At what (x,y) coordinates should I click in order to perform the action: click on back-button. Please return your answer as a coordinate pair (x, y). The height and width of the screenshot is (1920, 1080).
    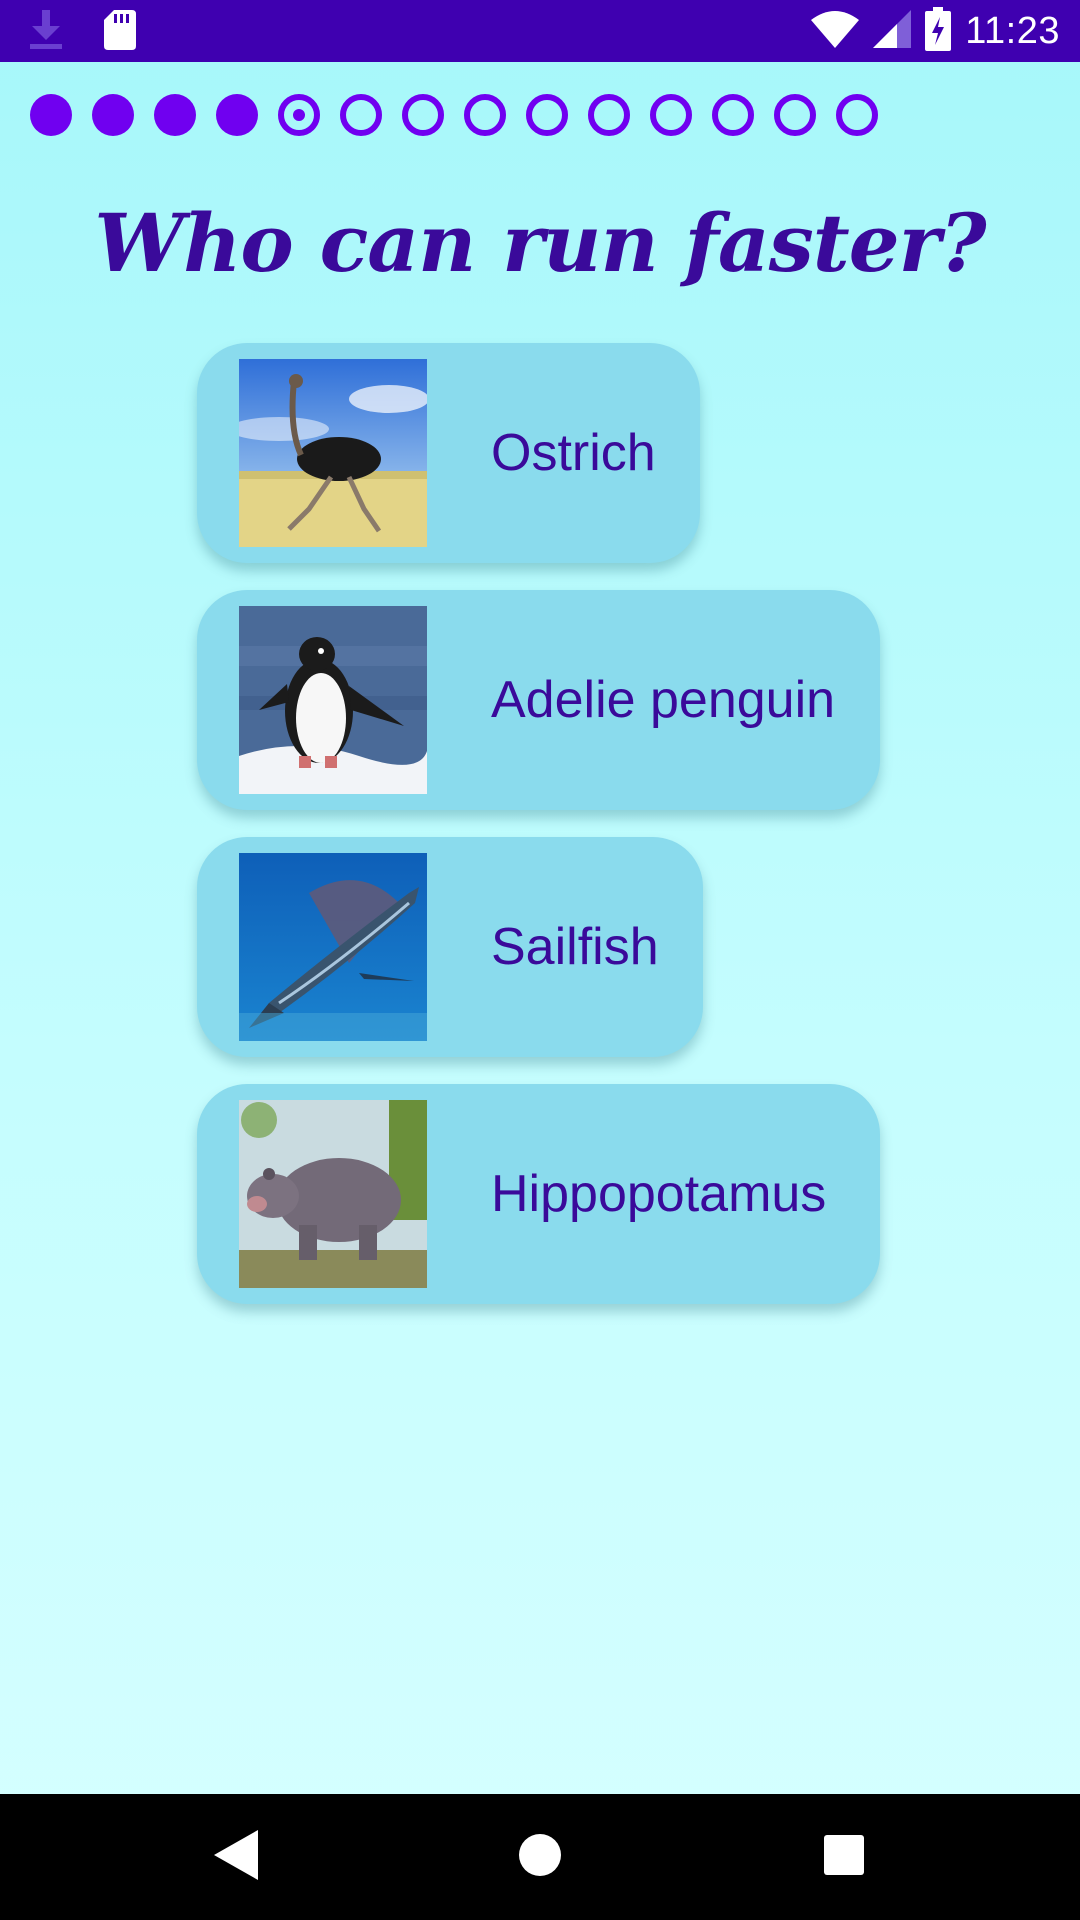
    Looking at the image, I should click on (236, 1857).